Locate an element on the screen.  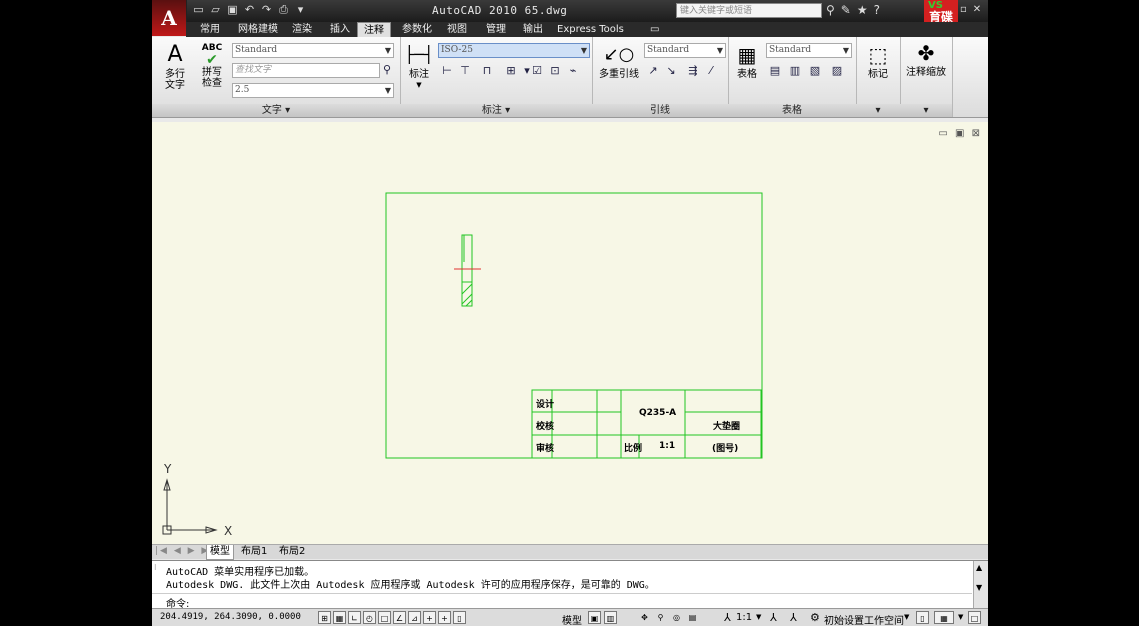
link-data-icon: ▥ is located at coordinates (795, 71).